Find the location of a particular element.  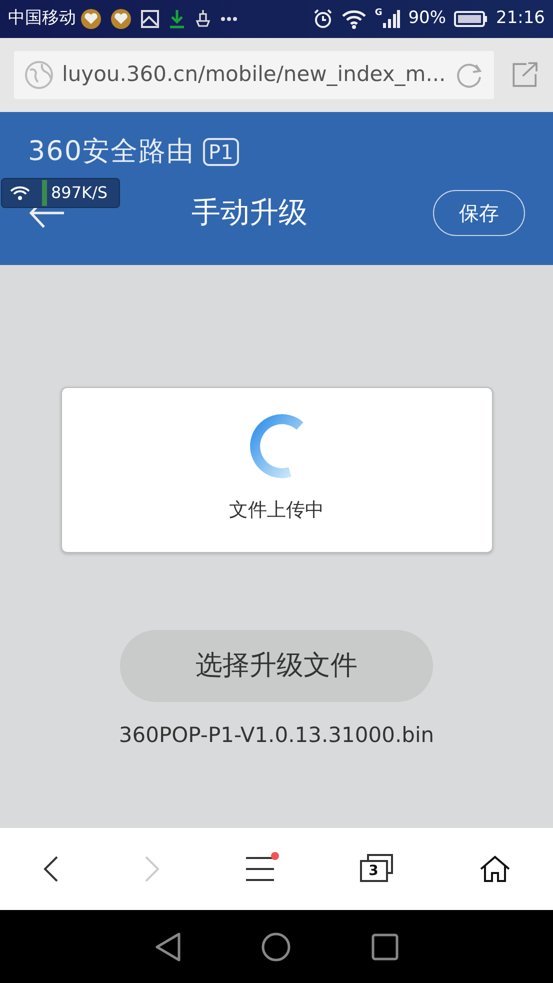

tab-count: 3 is located at coordinates (374, 871).